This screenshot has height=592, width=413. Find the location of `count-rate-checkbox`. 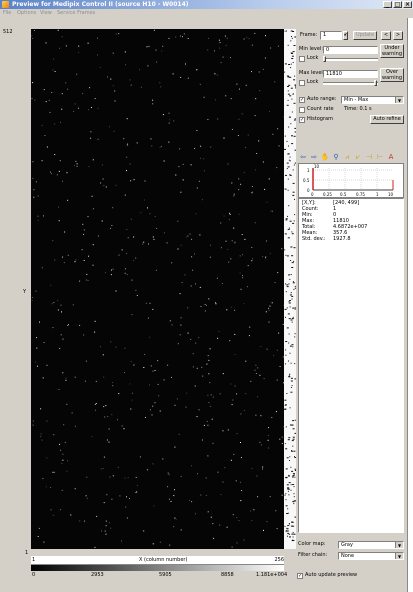

count-rate-checkbox is located at coordinates (302, 110).